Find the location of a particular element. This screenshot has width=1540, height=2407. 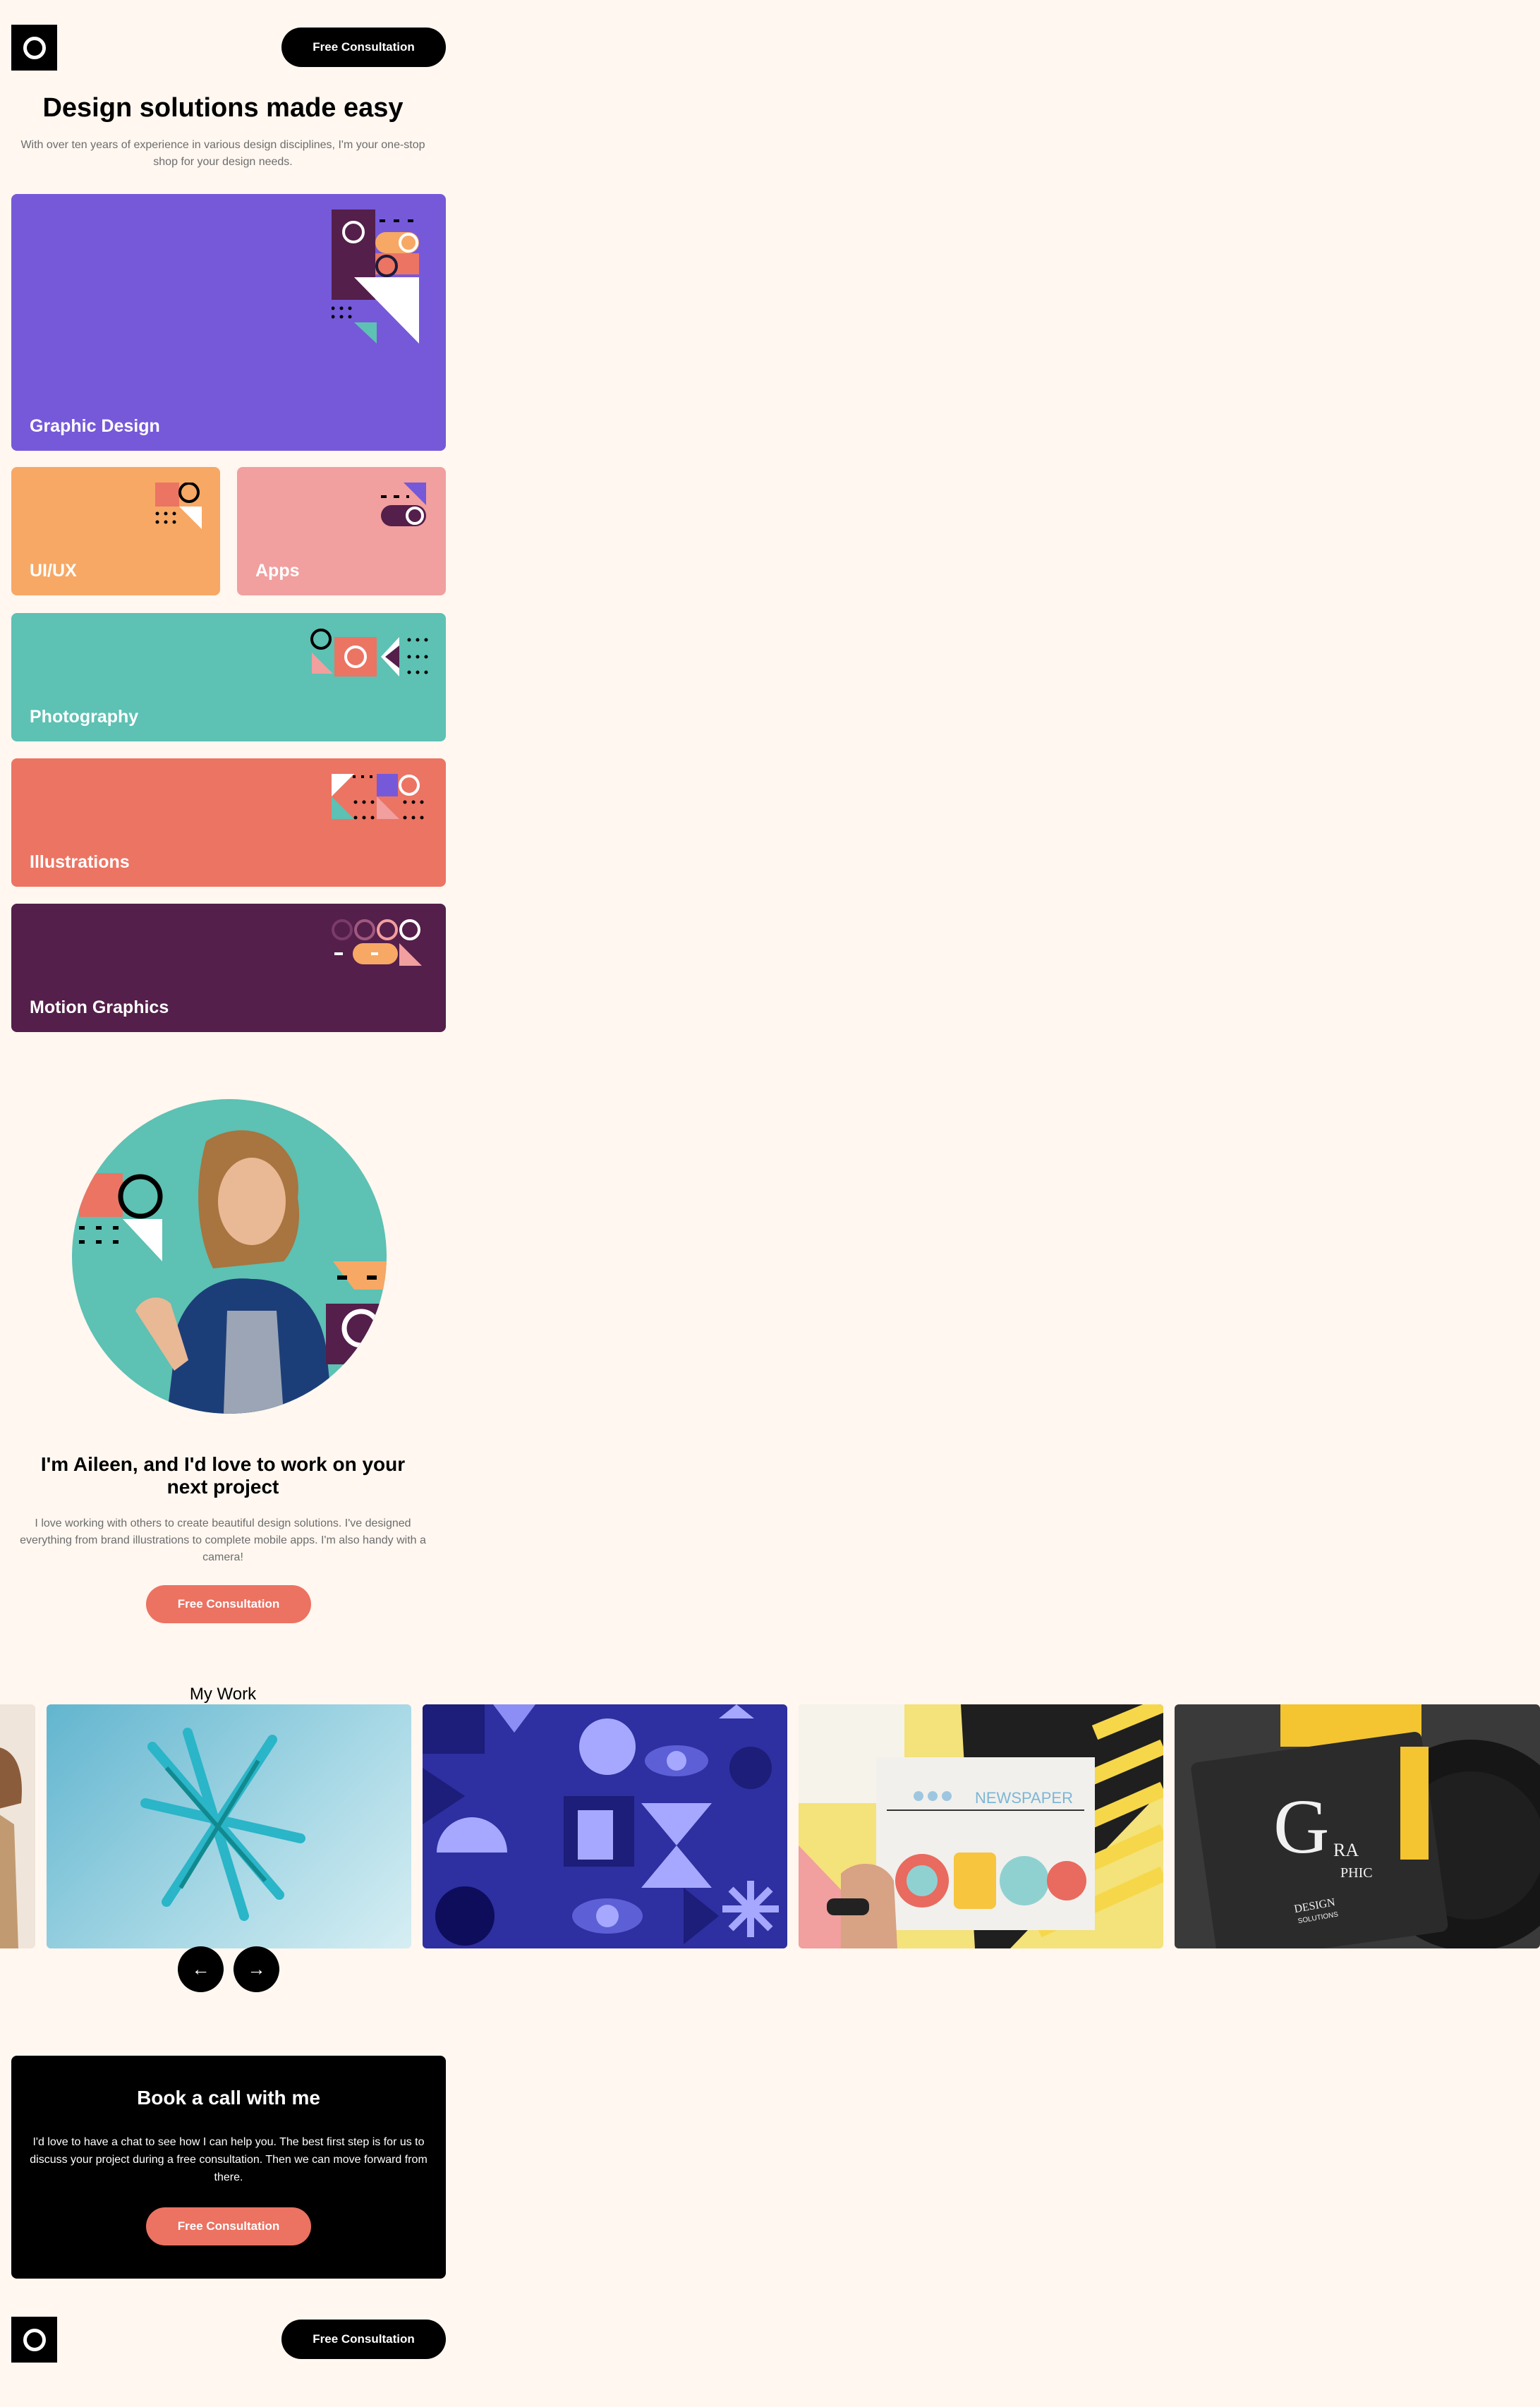

profile-photo is located at coordinates (229, 1256).